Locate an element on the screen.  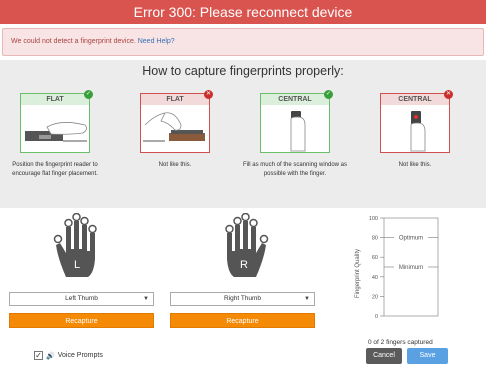
steep-finger-illustration is located at coordinates (174, 127).